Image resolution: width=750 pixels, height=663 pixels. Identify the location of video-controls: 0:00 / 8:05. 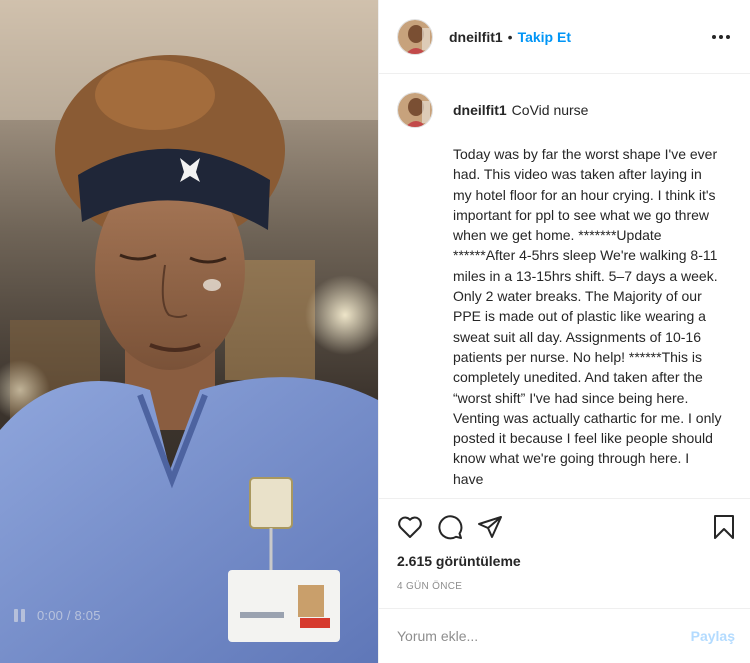
(57, 615).